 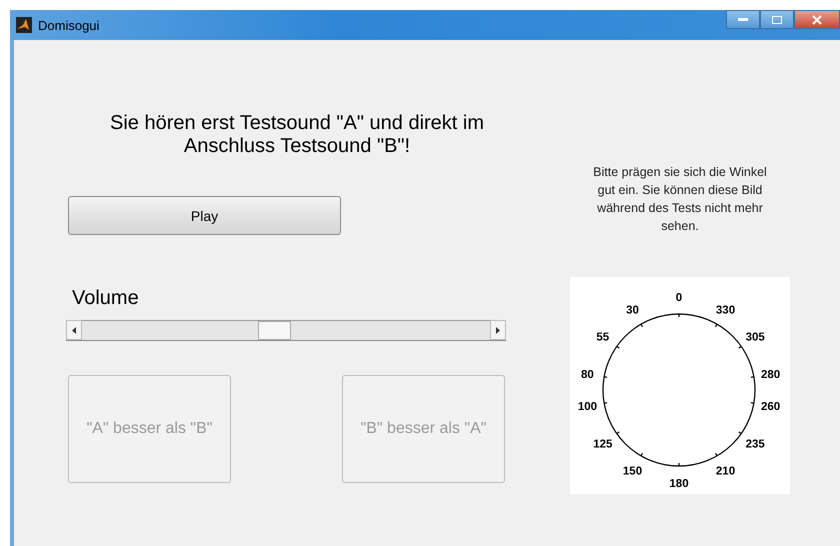 I want to click on slider-thumb, so click(x=275, y=330).